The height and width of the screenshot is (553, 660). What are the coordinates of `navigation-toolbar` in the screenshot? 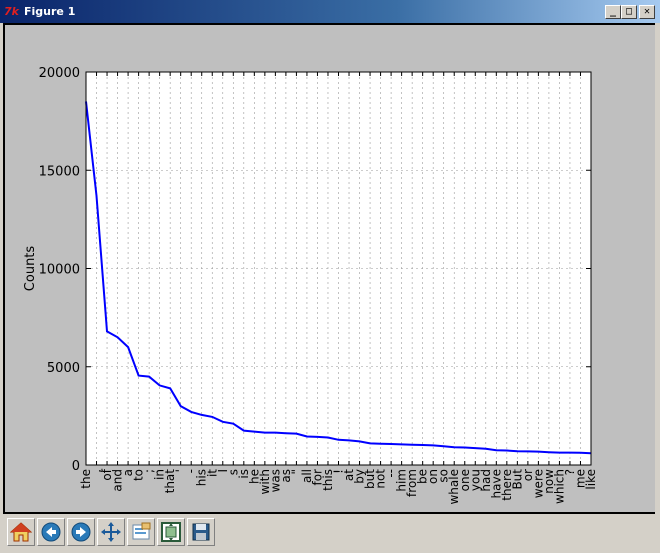 It's located at (330, 533).